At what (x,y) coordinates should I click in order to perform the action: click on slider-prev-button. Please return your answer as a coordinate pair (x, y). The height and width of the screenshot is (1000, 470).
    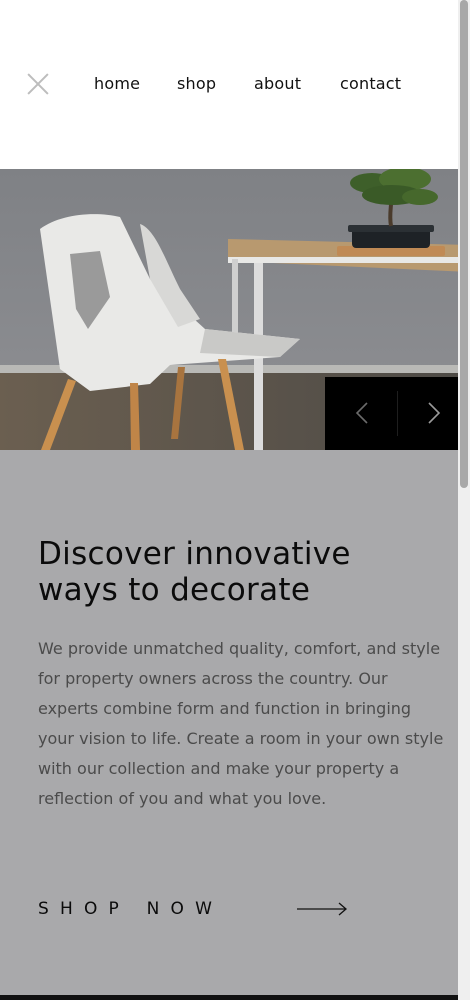
    Looking at the image, I should click on (361, 413).